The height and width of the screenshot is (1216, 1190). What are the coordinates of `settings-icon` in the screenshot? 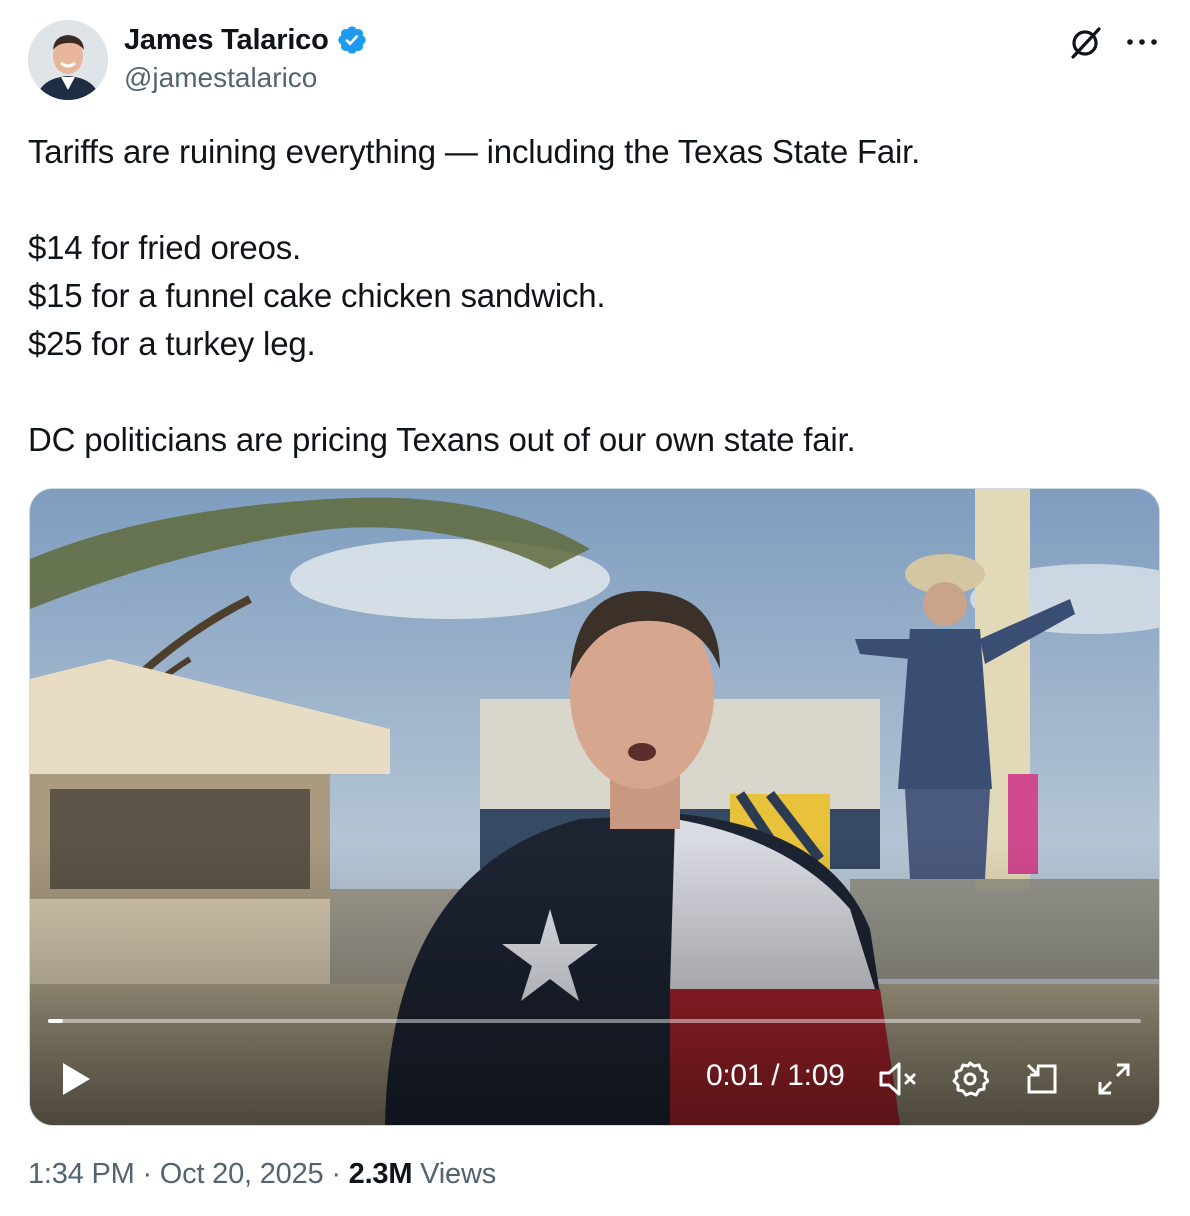 It's located at (970, 1079).